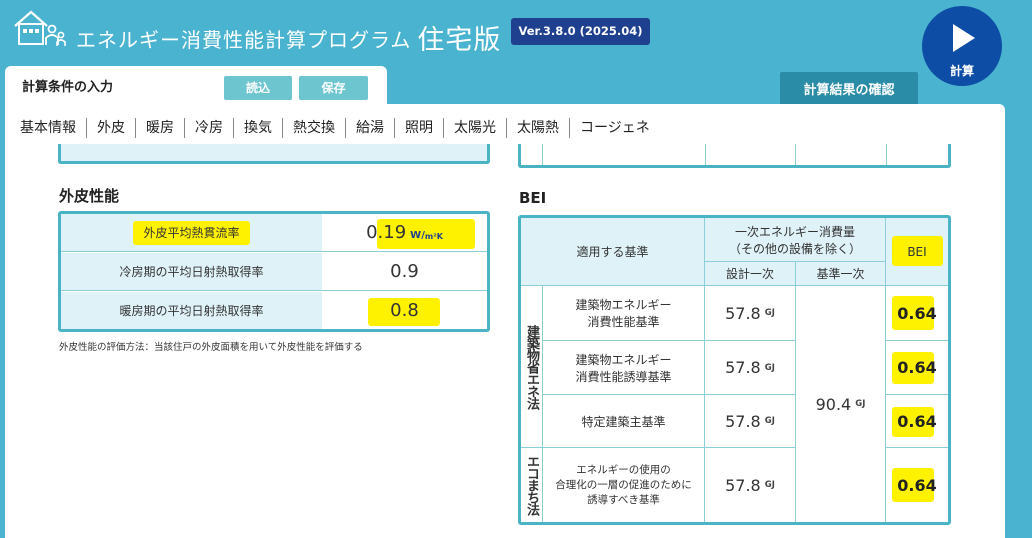 This screenshot has height=538, width=1032. What do you see at coordinates (191, 271) in the screenshot?
I see `cooling-eta-label: 冷房期の平均日射熱取得率` at bounding box center [191, 271].